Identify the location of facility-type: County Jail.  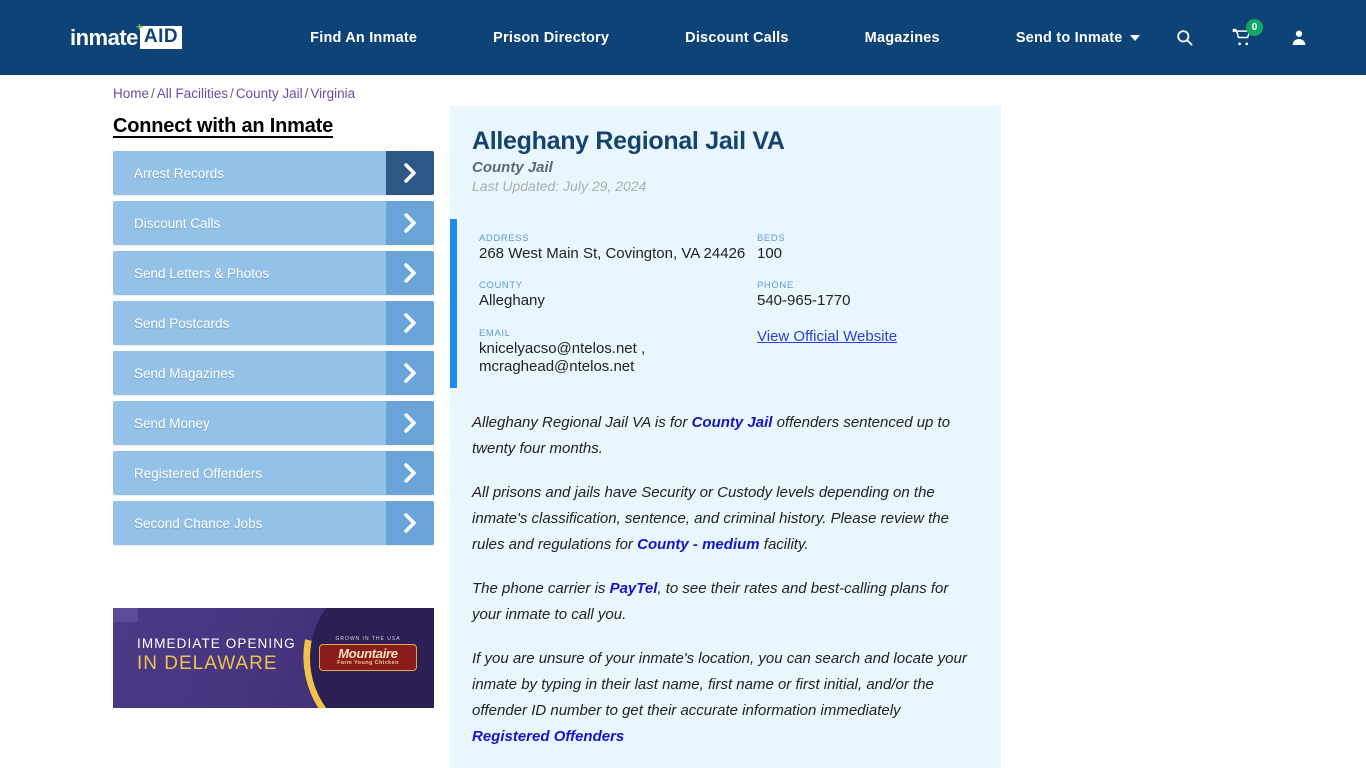
(512, 167).